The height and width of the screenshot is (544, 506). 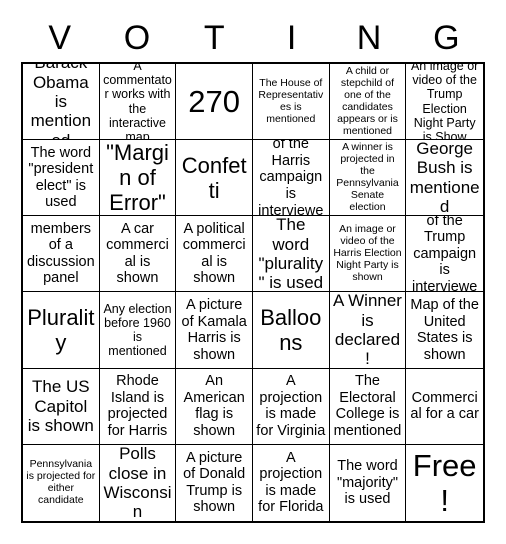 I want to click on bingo-cell-label: "Margin of Error", so click(x=137, y=178).